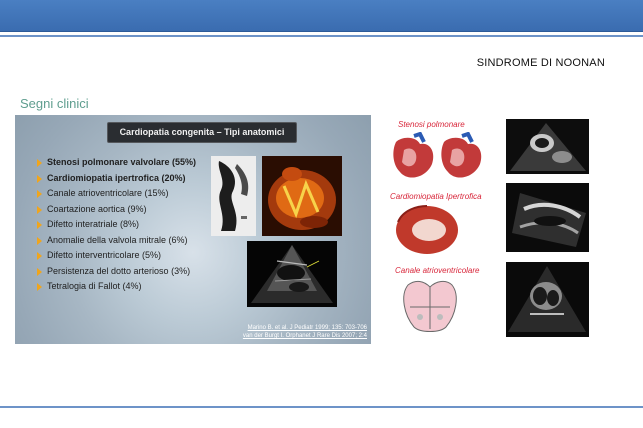  What do you see at coordinates (321, 16) in the screenshot?
I see `header-bar` at bounding box center [321, 16].